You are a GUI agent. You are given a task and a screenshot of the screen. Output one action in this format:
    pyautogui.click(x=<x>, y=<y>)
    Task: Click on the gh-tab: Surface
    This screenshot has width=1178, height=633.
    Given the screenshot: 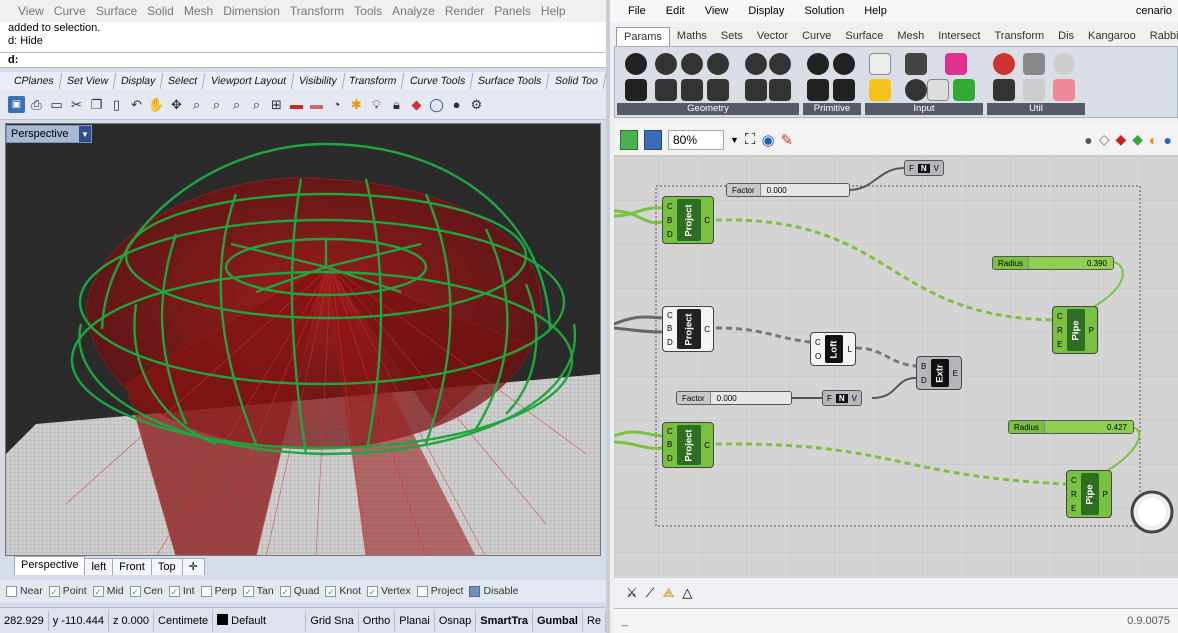 What is the action you would take?
    pyautogui.click(x=864, y=36)
    